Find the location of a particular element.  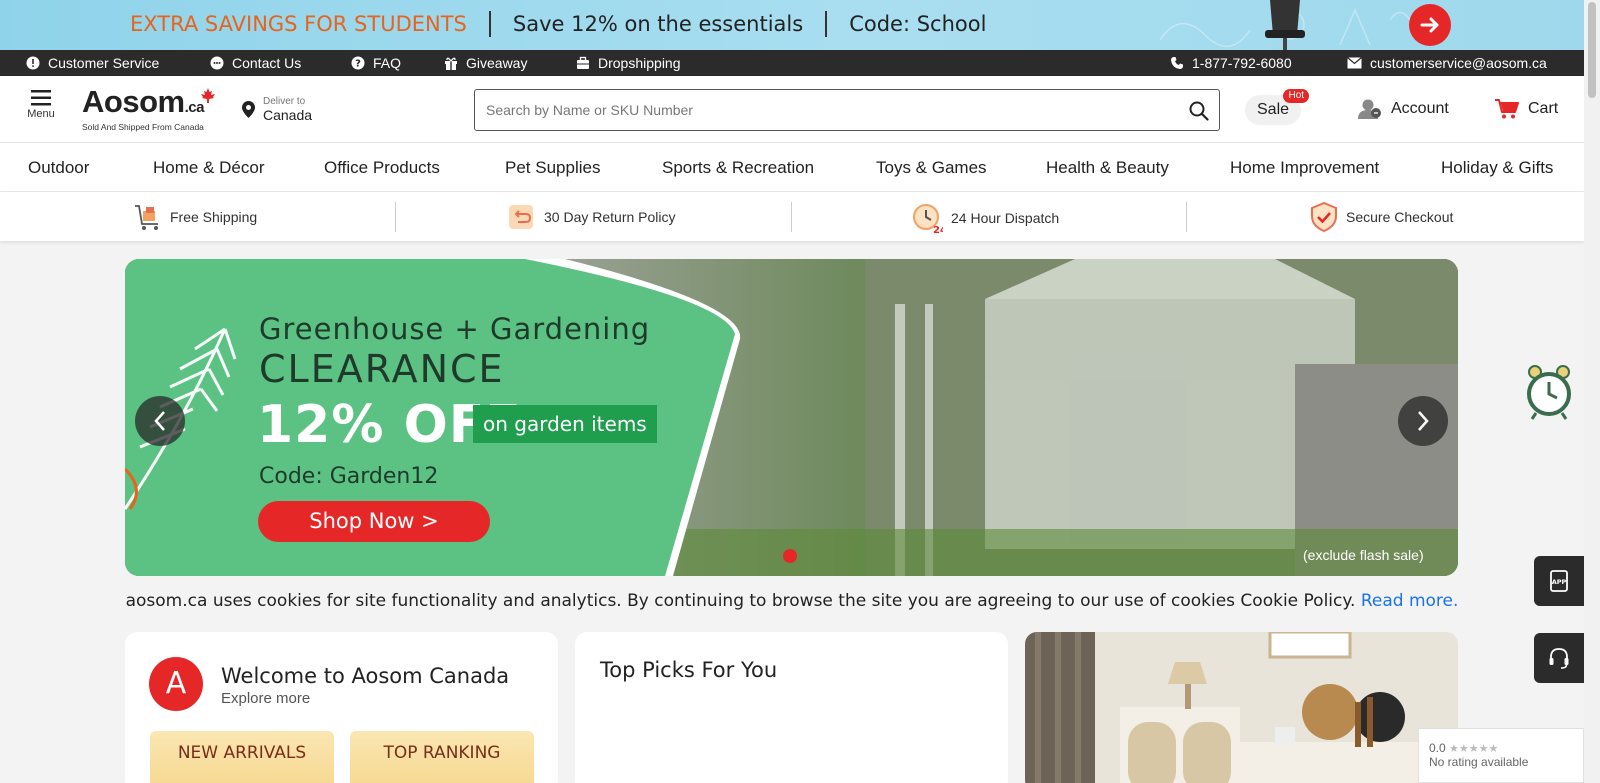

email-address: customerservice@aosom.ca is located at coordinates (1458, 63).